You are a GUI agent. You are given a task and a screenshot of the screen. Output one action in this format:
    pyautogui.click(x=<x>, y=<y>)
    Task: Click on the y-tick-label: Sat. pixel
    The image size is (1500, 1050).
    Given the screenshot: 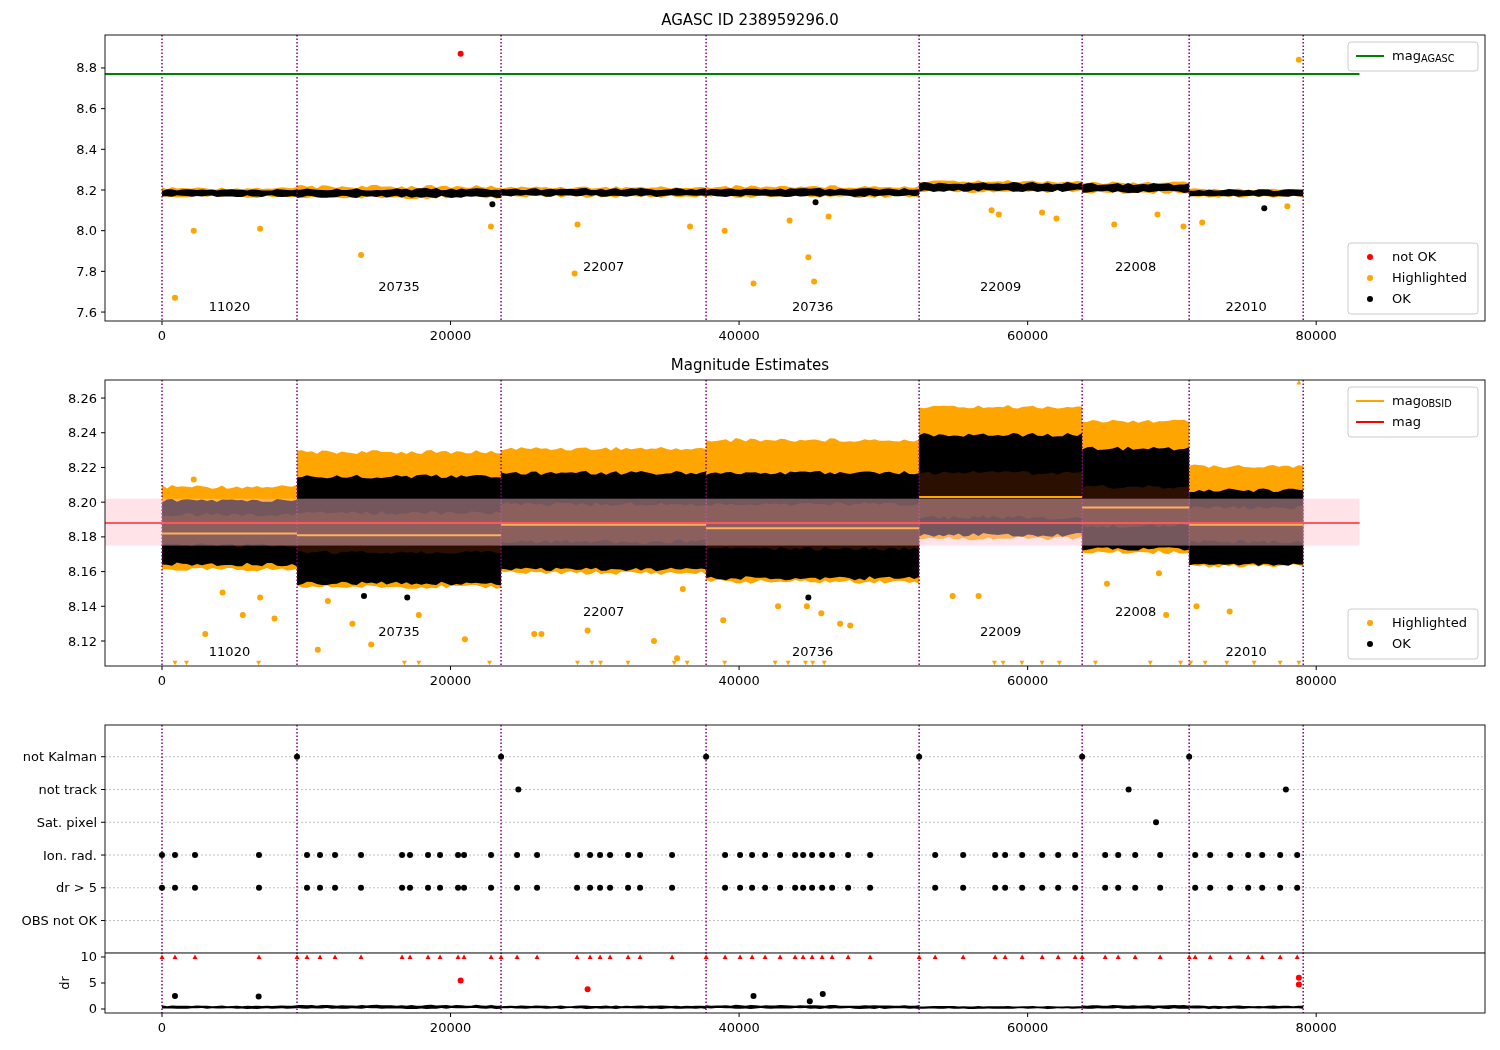 What is the action you would take?
    pyautogui.click(x=66, y=822)
    